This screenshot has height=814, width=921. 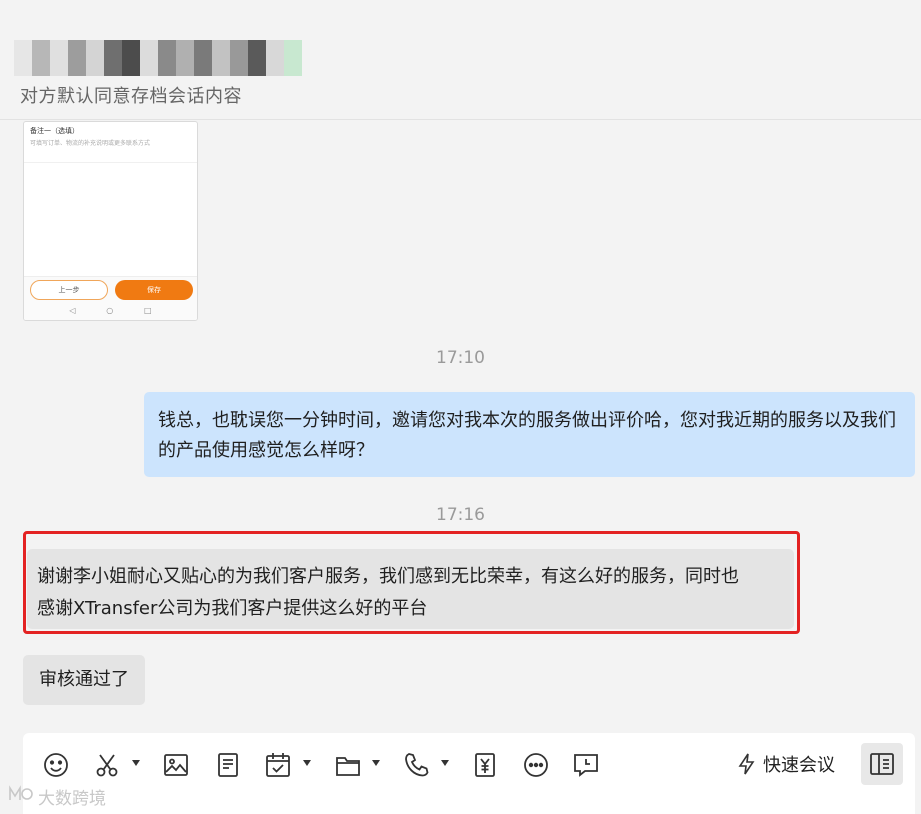 What do you see at coordinates (72, 799) in the screenshot?
I see `watermark-text: 大数跨境` at bounding box center [72, 799].